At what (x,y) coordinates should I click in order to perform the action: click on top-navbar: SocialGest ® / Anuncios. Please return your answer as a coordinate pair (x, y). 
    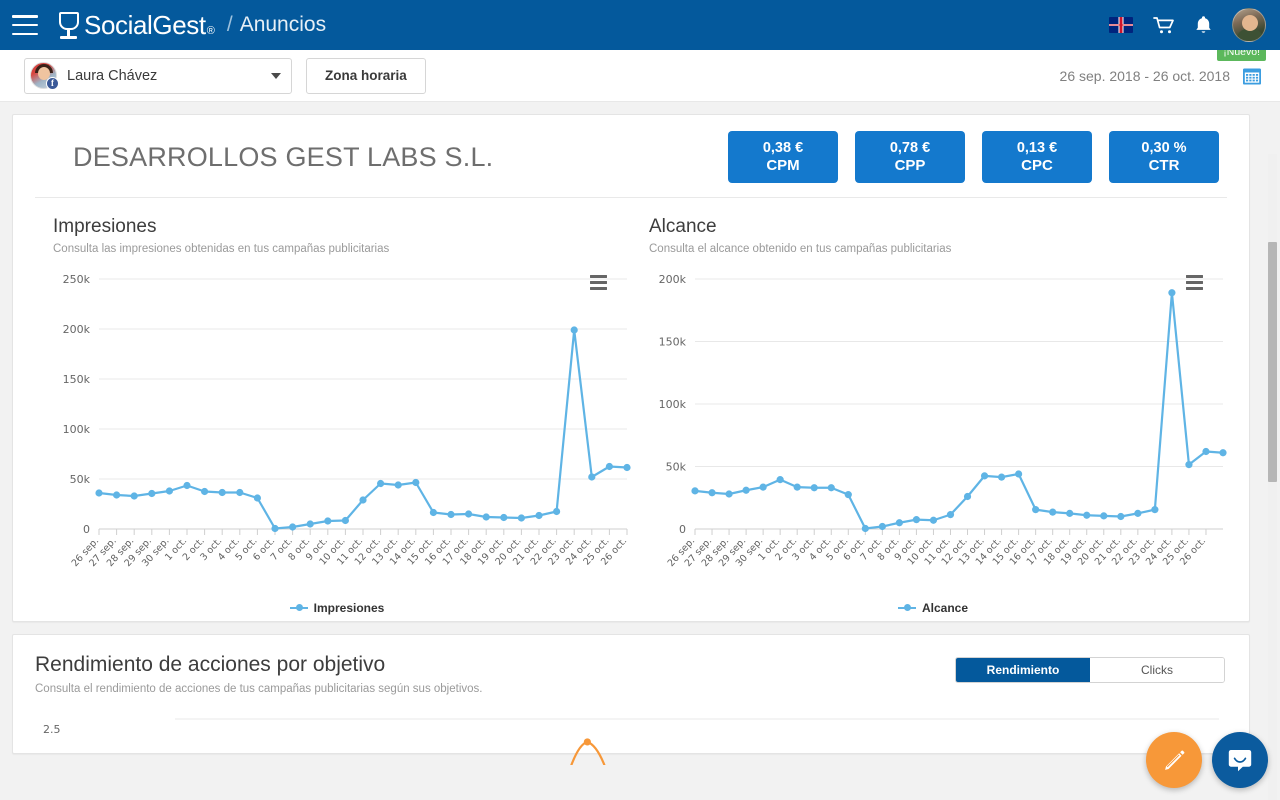
    Looking at the image, I should click on (640, 25).